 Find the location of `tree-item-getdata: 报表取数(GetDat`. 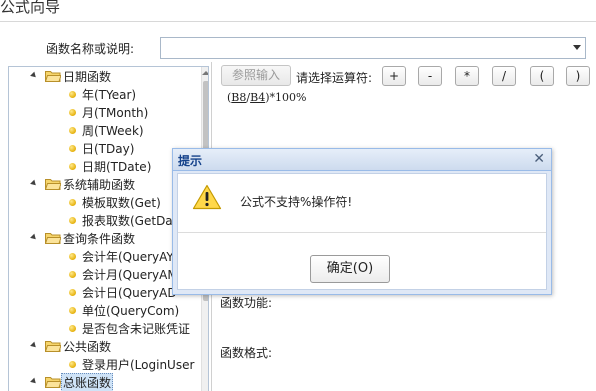

tree-item-getdata: 报表取数(GetDat is located at coordinates (104, 220).